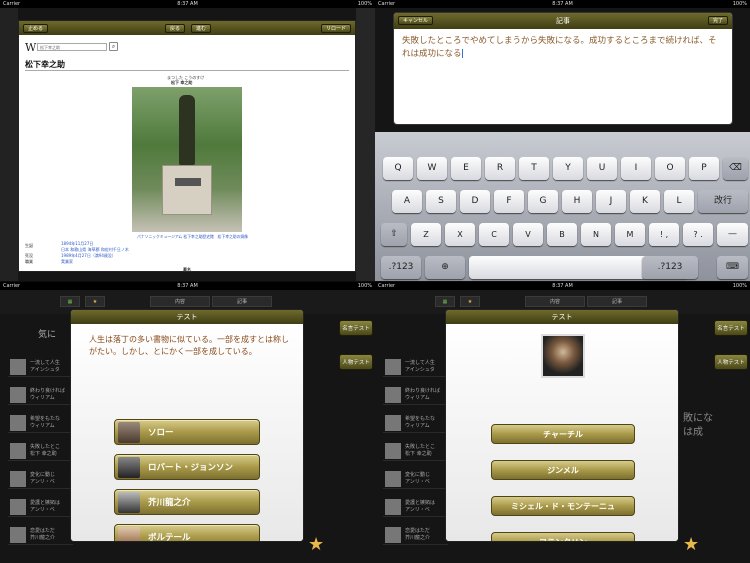  What do you see at coordinates (113, 46) in the screenshot?
I see `search-icon: ⌕` at bounding box center [113, 46].